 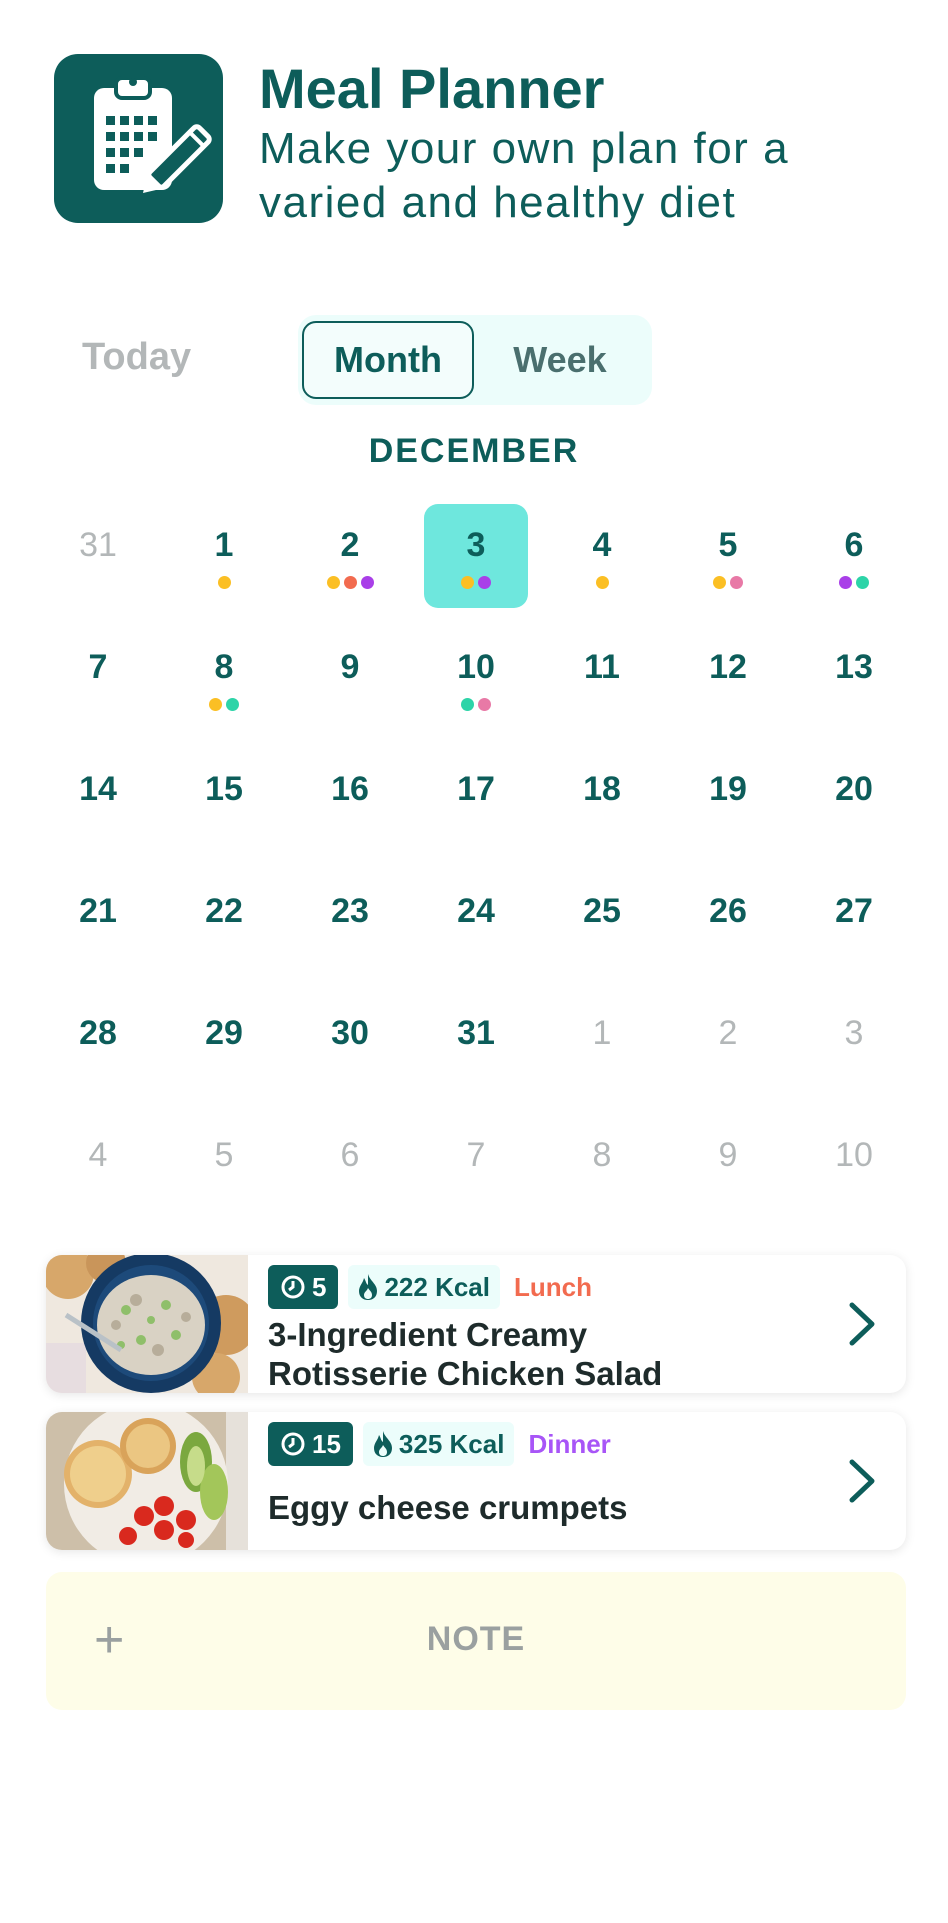 What do you see at coordinates (728, 911) in the screenshot?
I see `day-number: 26` at bounding box center [728, 911].